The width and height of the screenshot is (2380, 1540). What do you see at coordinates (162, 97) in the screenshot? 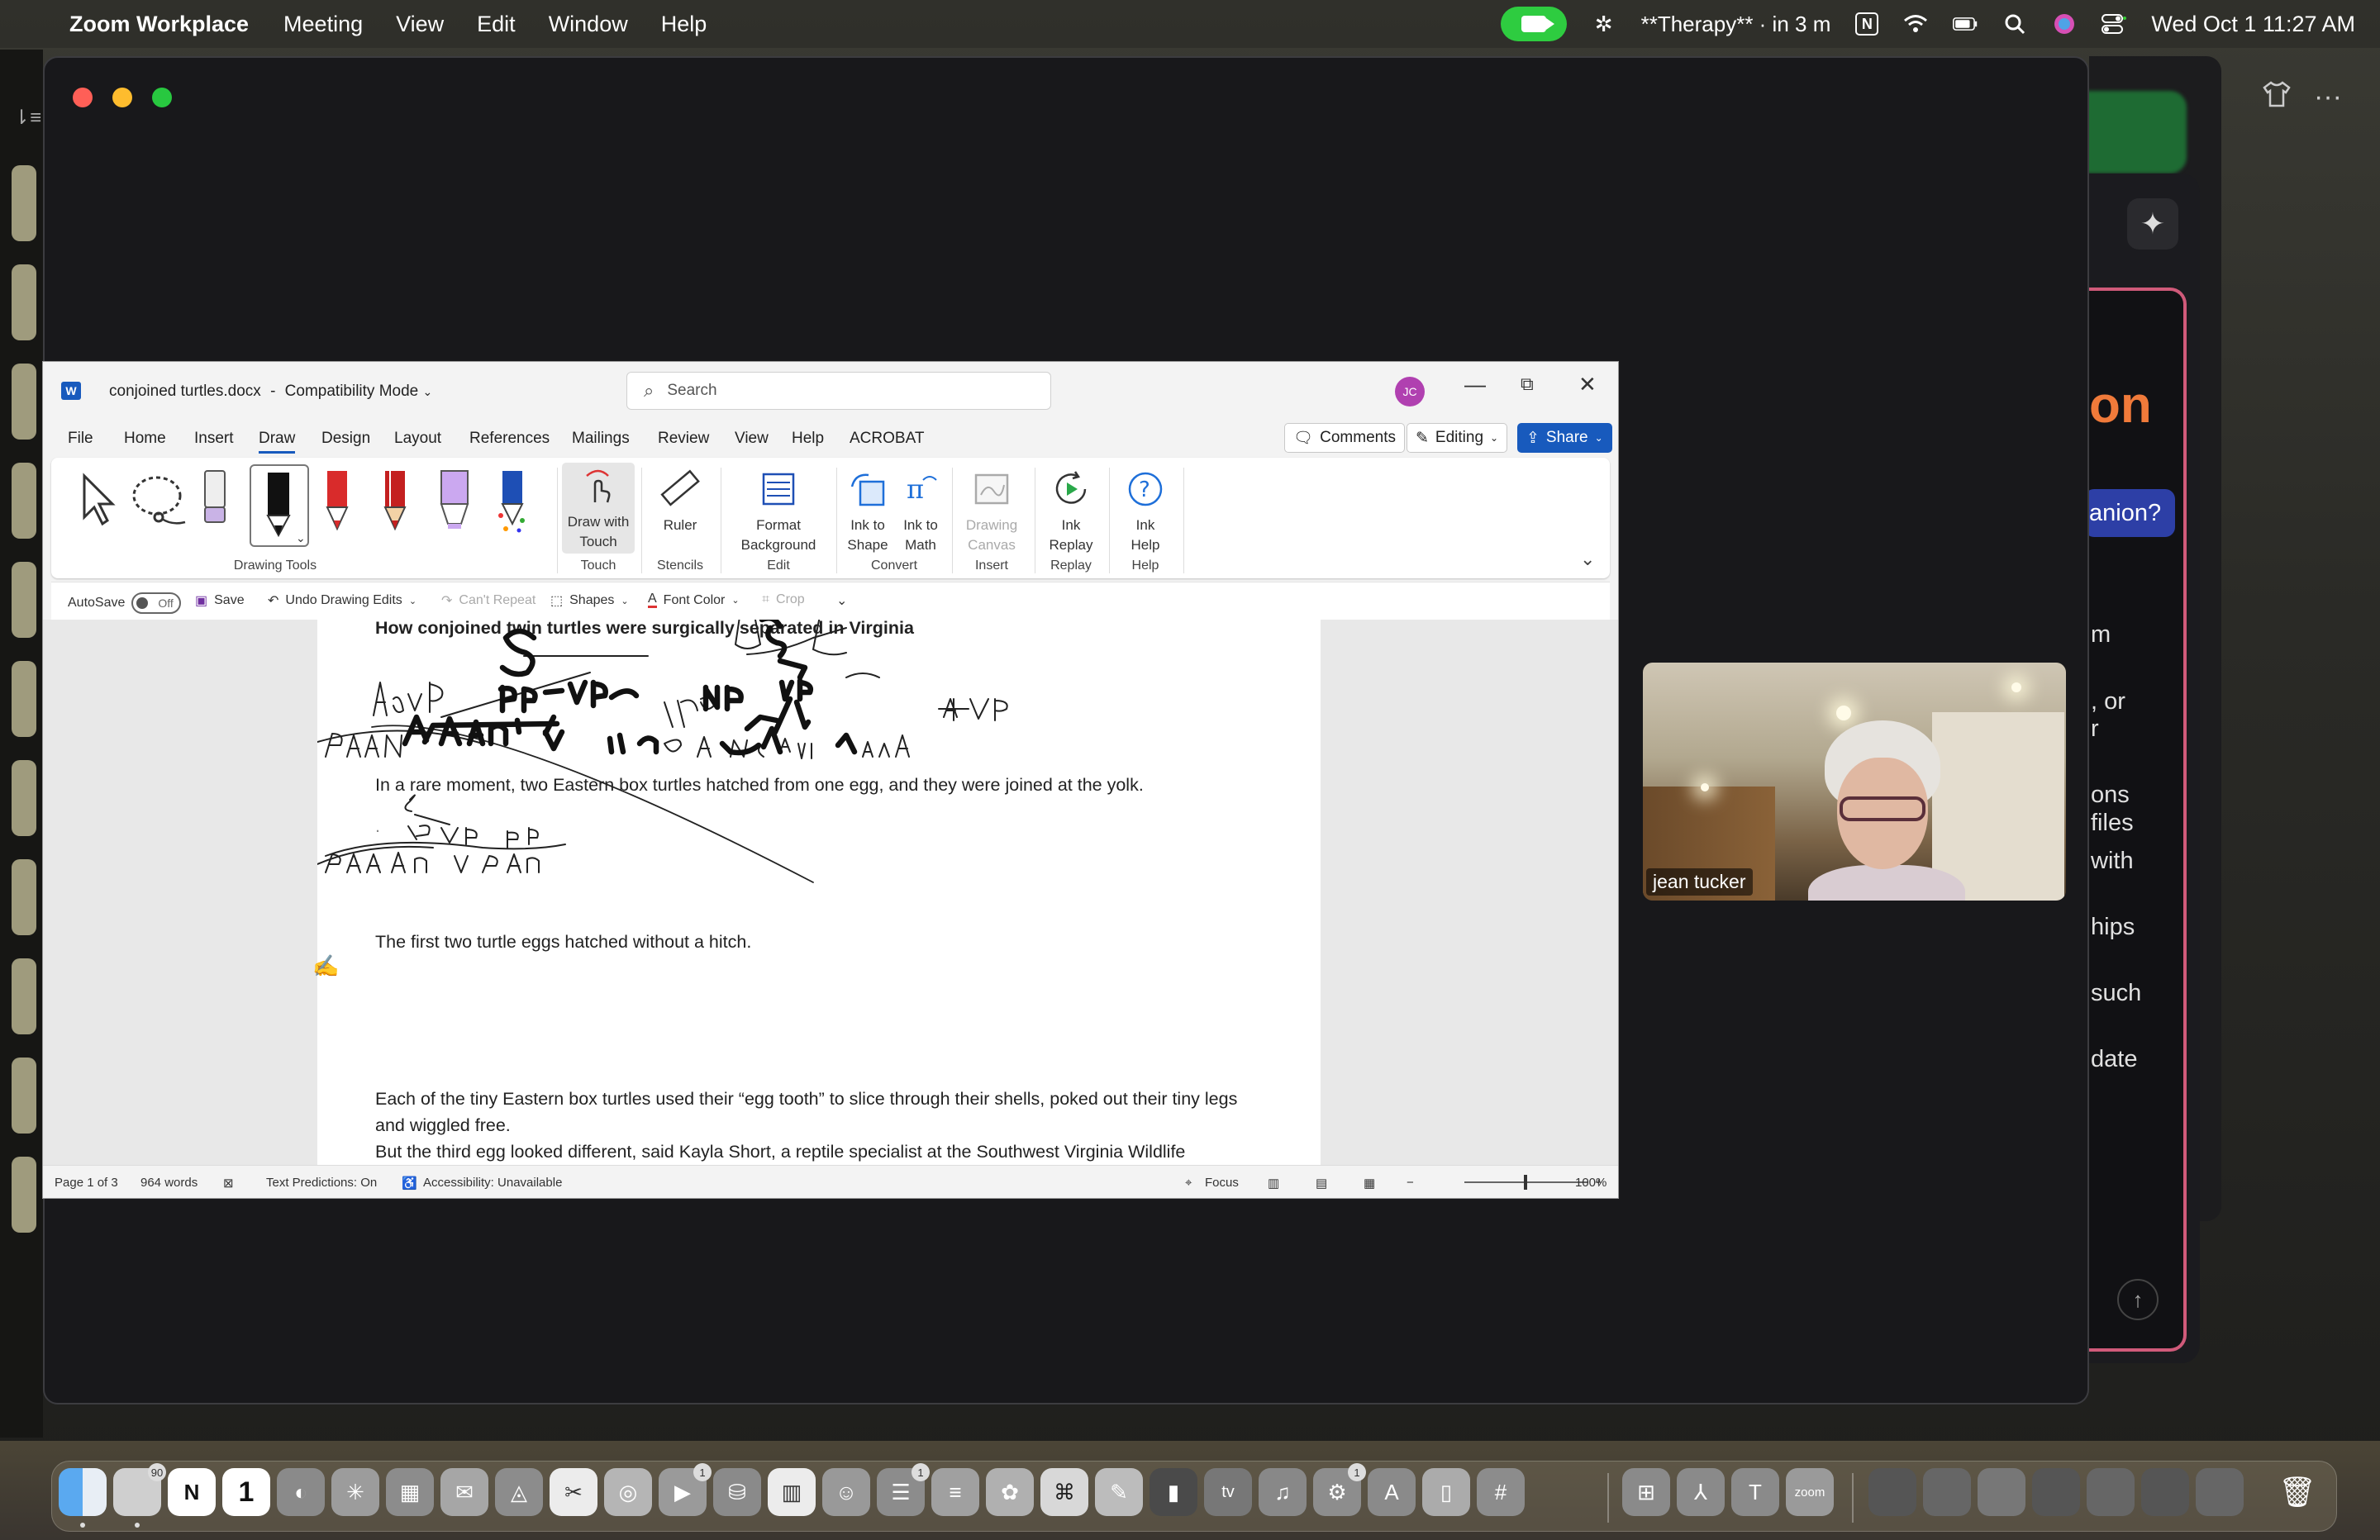
I see `zoom-window-button` at bounding box center [162, 97].